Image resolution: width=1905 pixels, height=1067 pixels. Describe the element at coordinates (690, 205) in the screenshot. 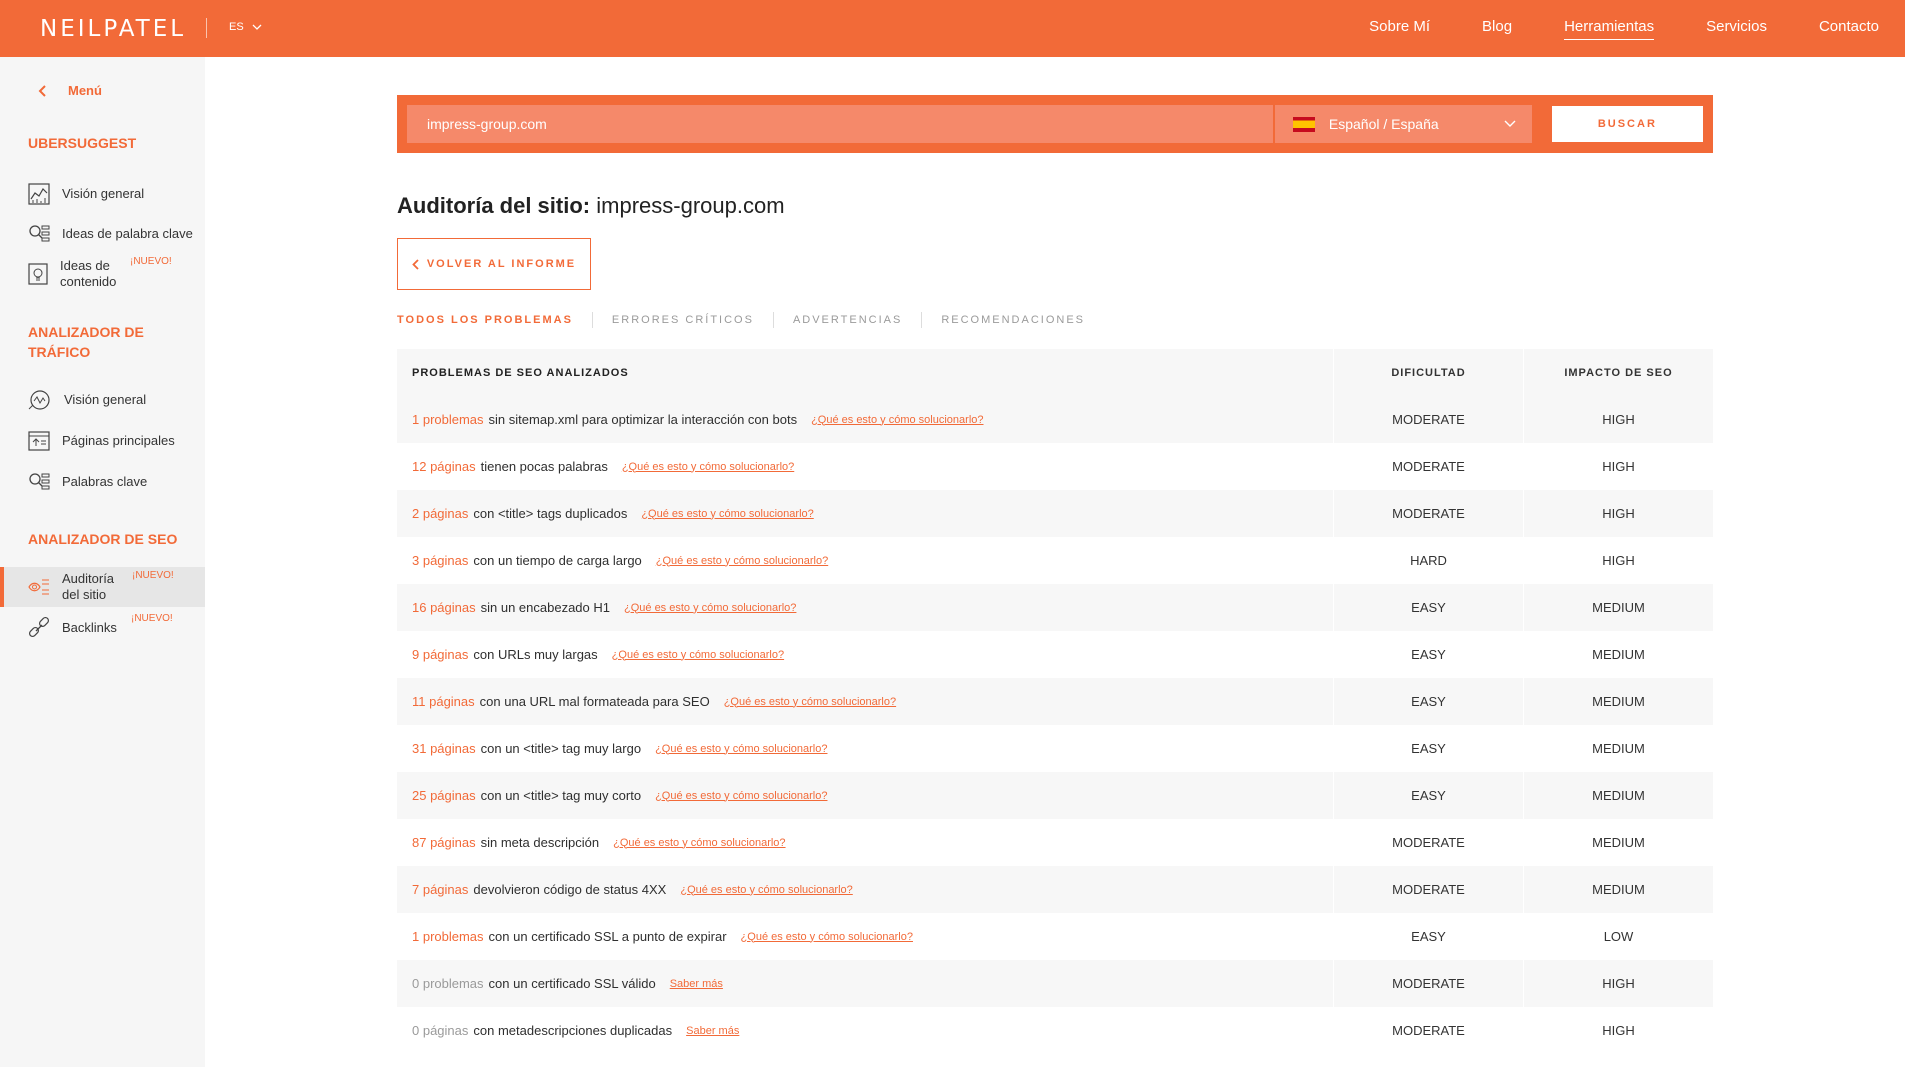

I see `page-title-domain: impress-group.com` at that location.